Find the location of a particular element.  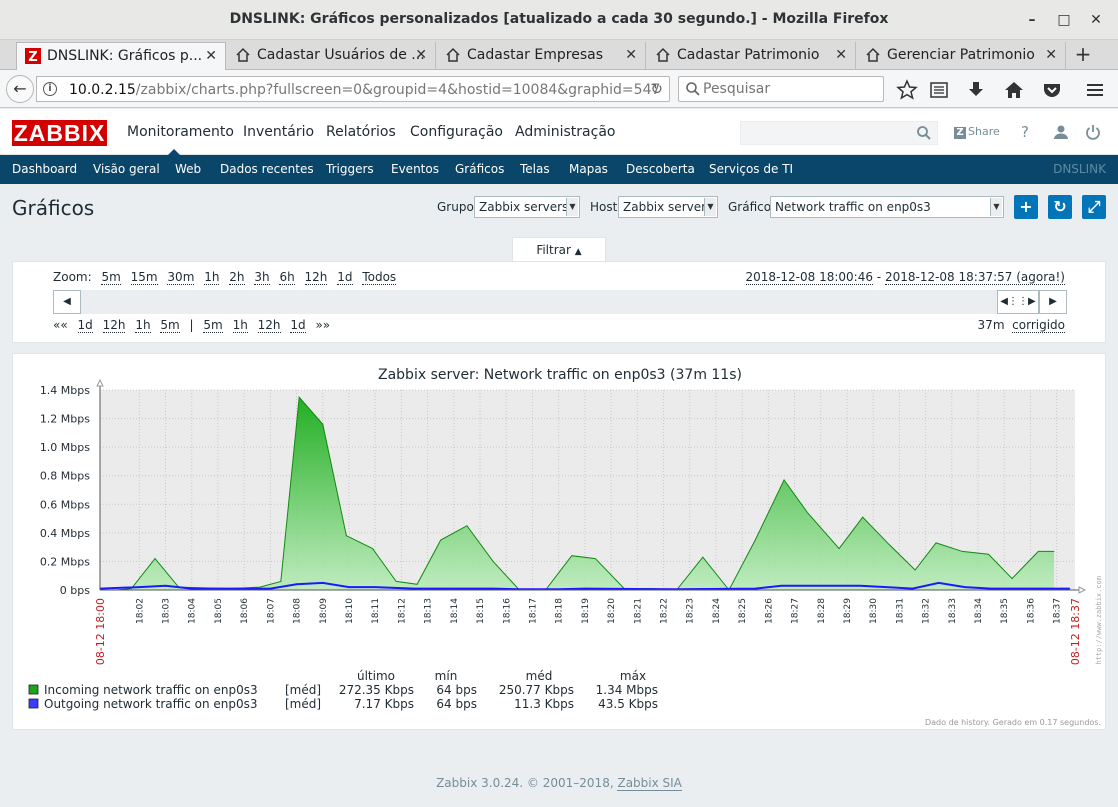

zoom-1d: 1d is located at coordinates (345, 277).